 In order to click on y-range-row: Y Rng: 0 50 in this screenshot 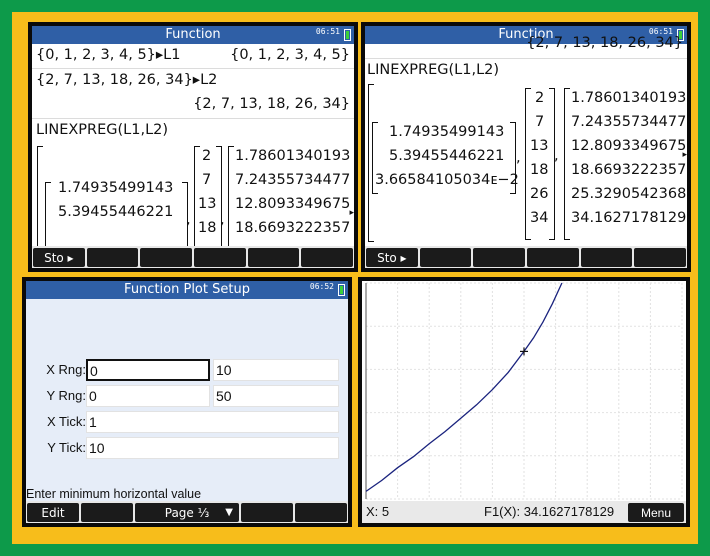, I will do `click(187, 396)`.